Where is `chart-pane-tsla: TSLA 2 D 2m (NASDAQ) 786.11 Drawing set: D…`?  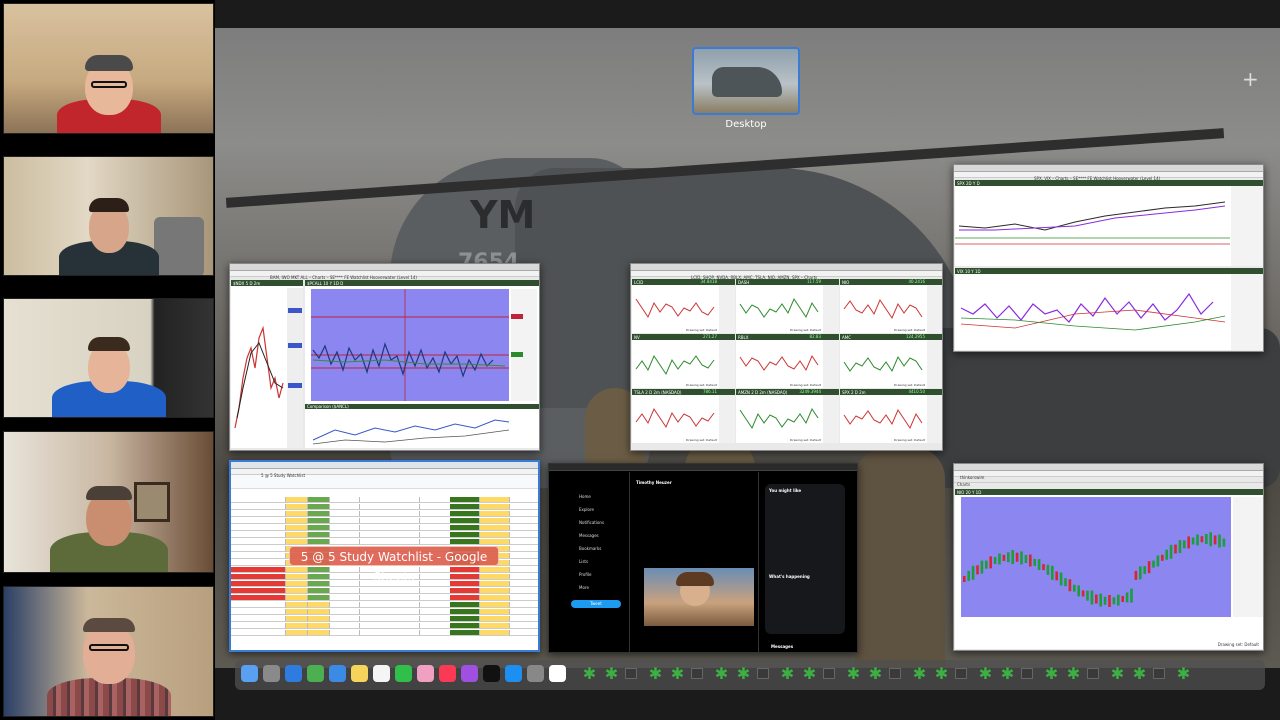
chart-pane-tsla: TSLA 2 D 2m (NASDAQ) 786.11 Drawing set: D… is located at coordinates (683, 416).